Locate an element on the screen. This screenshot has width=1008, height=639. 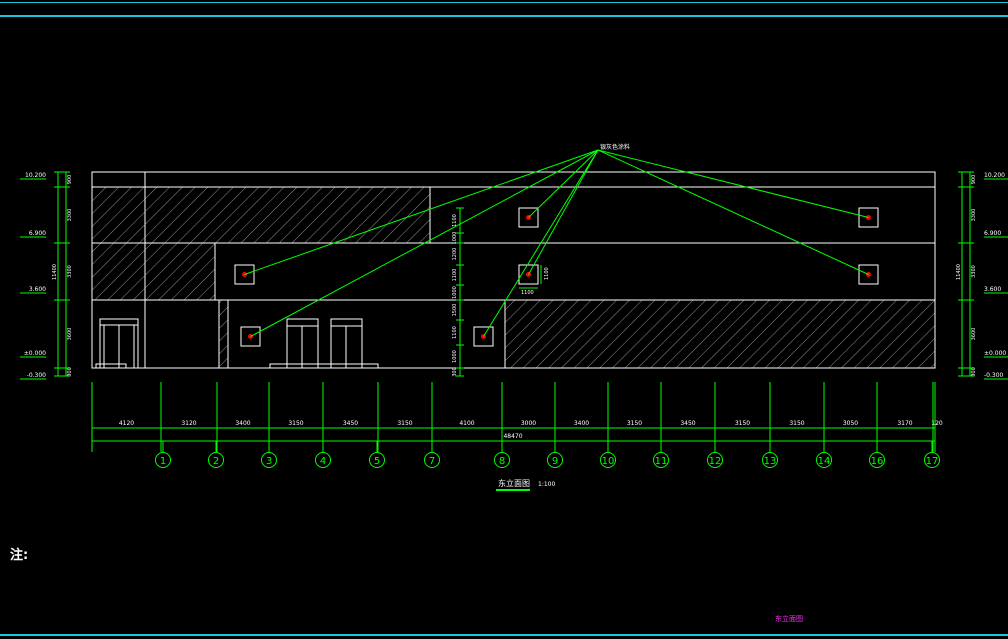
axis-bubbles: 1 2 3 4 5 7 8 9 10 11 12 13 14 16 17 is located at coordinates (547, 454).